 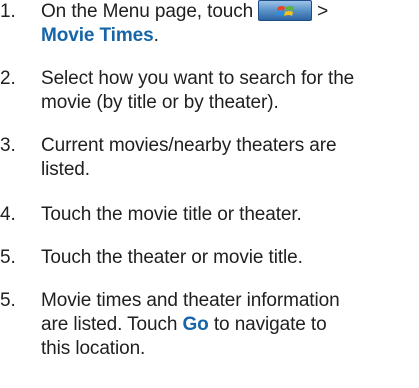 What do you see at coordinates (8, 11) in the screenshot?
I see `step-number: 1.` at bounding box center [8, 11].